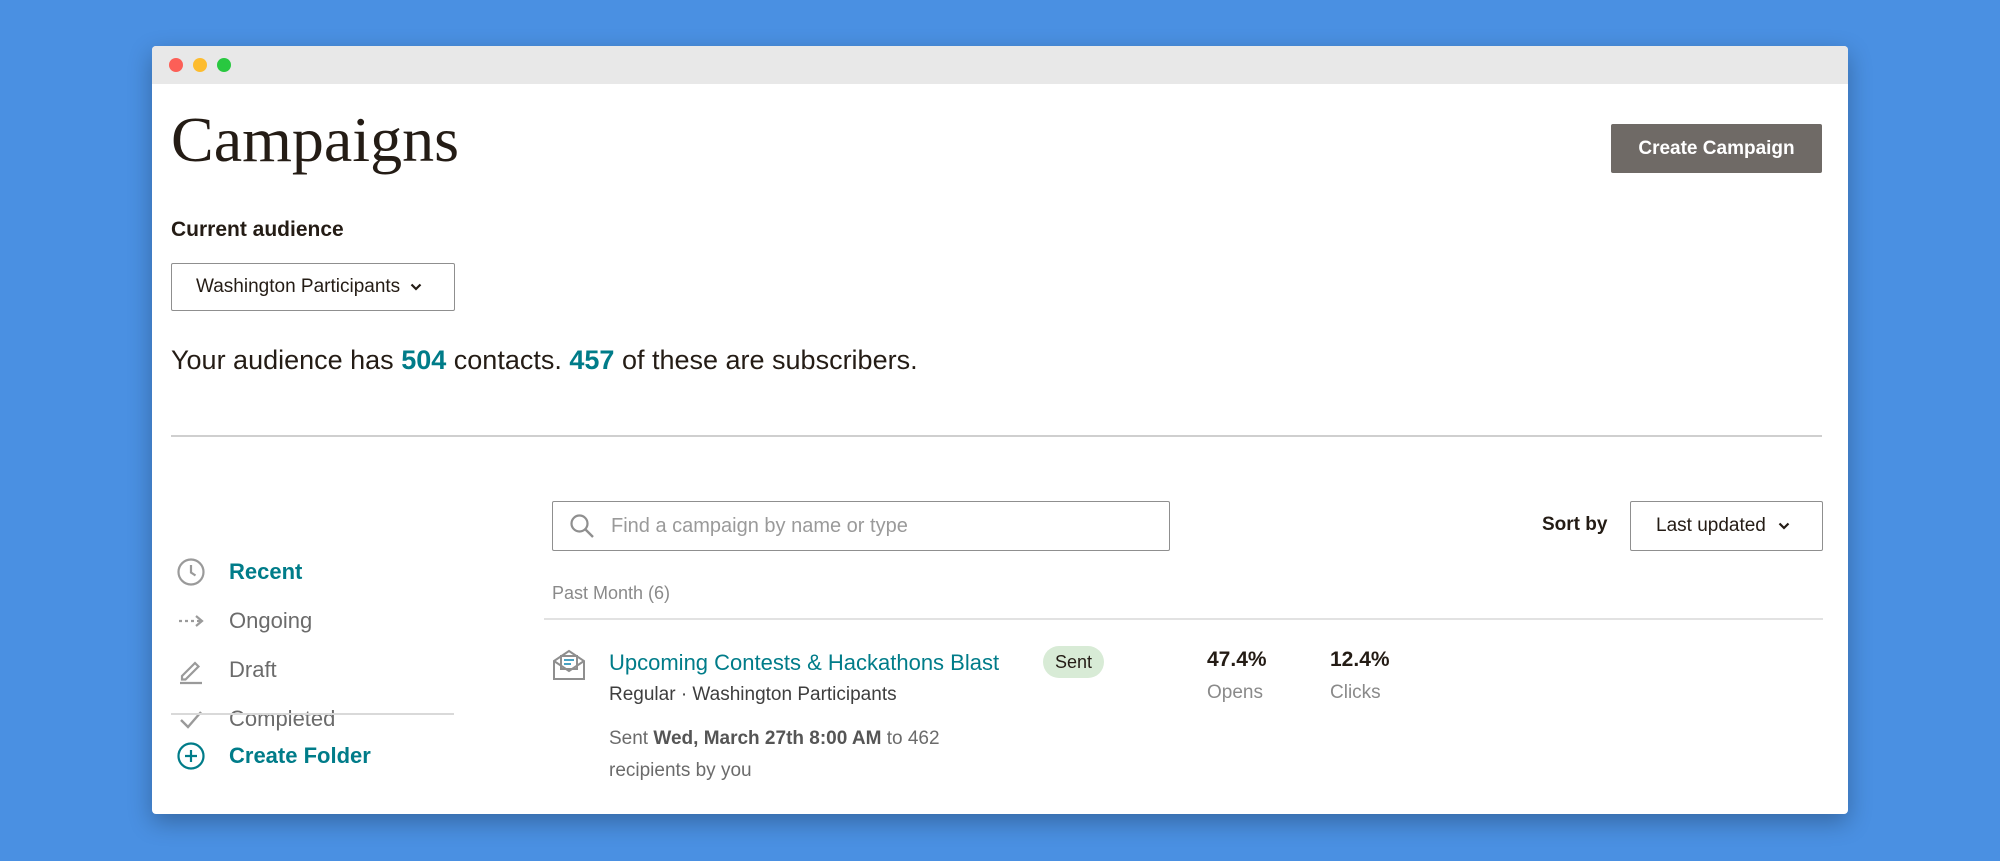 This screenshot has width=2000, height=861. Describe the element at coordinates (871, 526) in the screenshot. I see `search-input` at that location.